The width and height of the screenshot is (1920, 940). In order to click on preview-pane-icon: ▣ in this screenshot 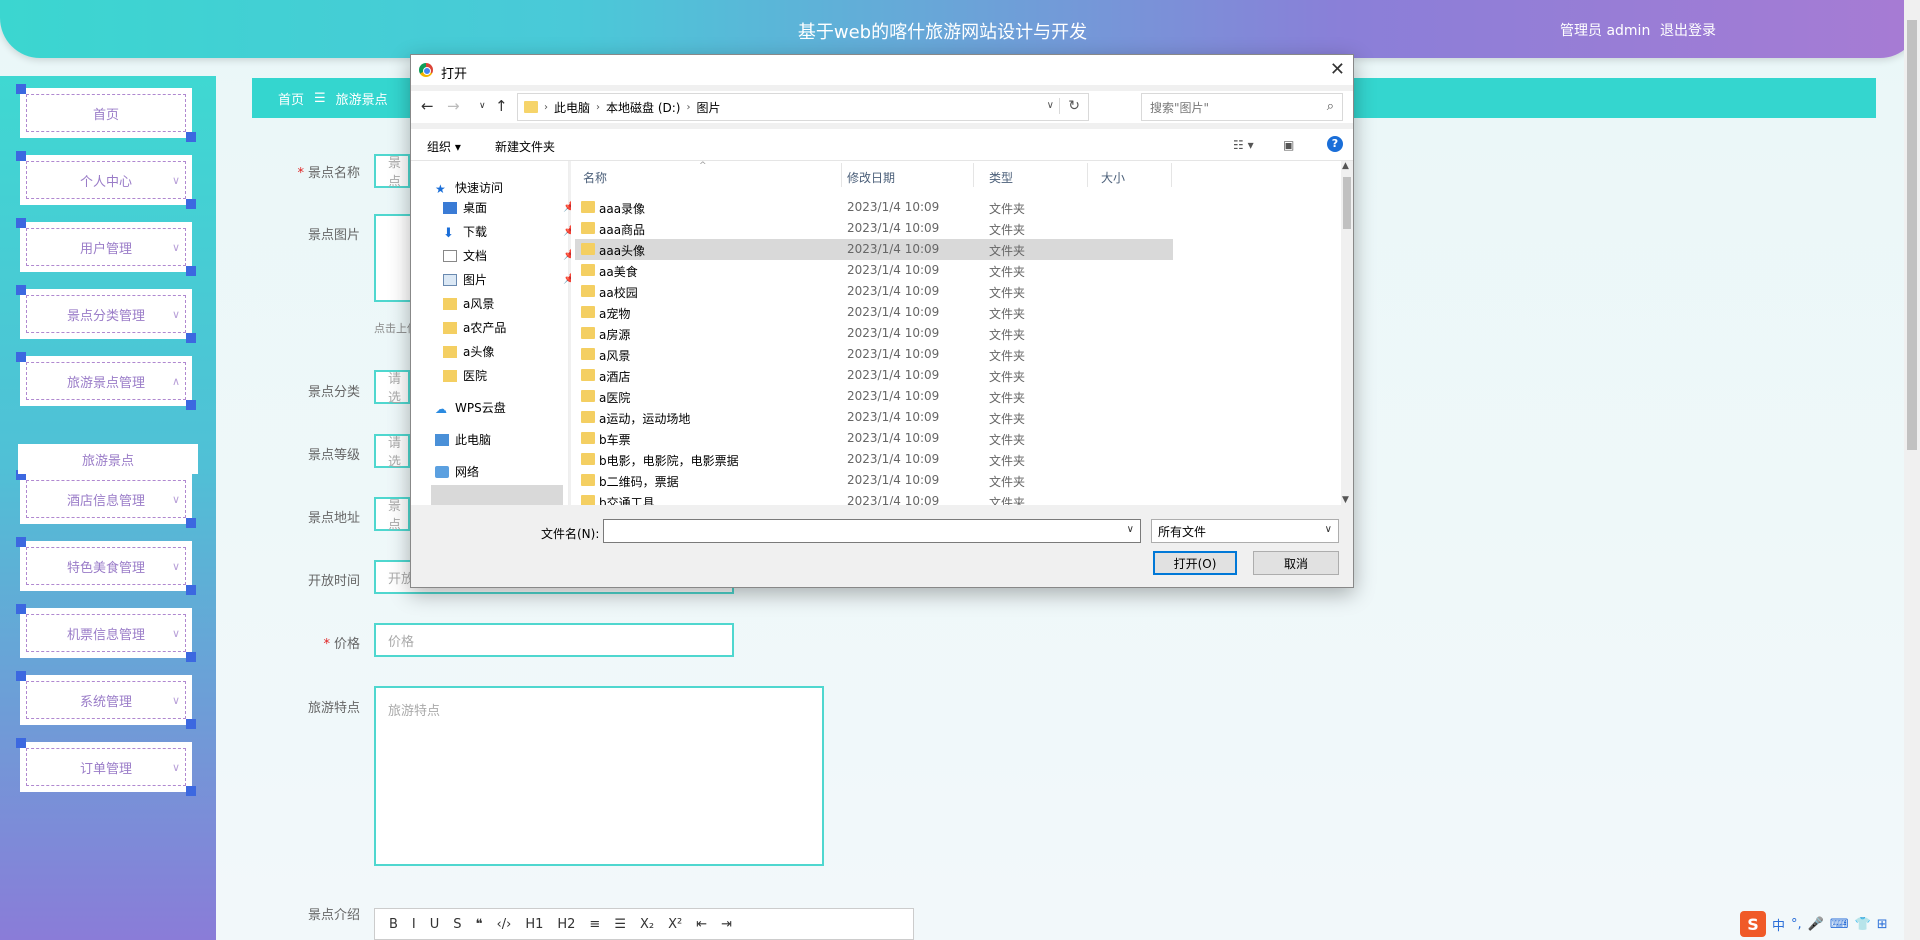, I will do `click(1288, 145)`.